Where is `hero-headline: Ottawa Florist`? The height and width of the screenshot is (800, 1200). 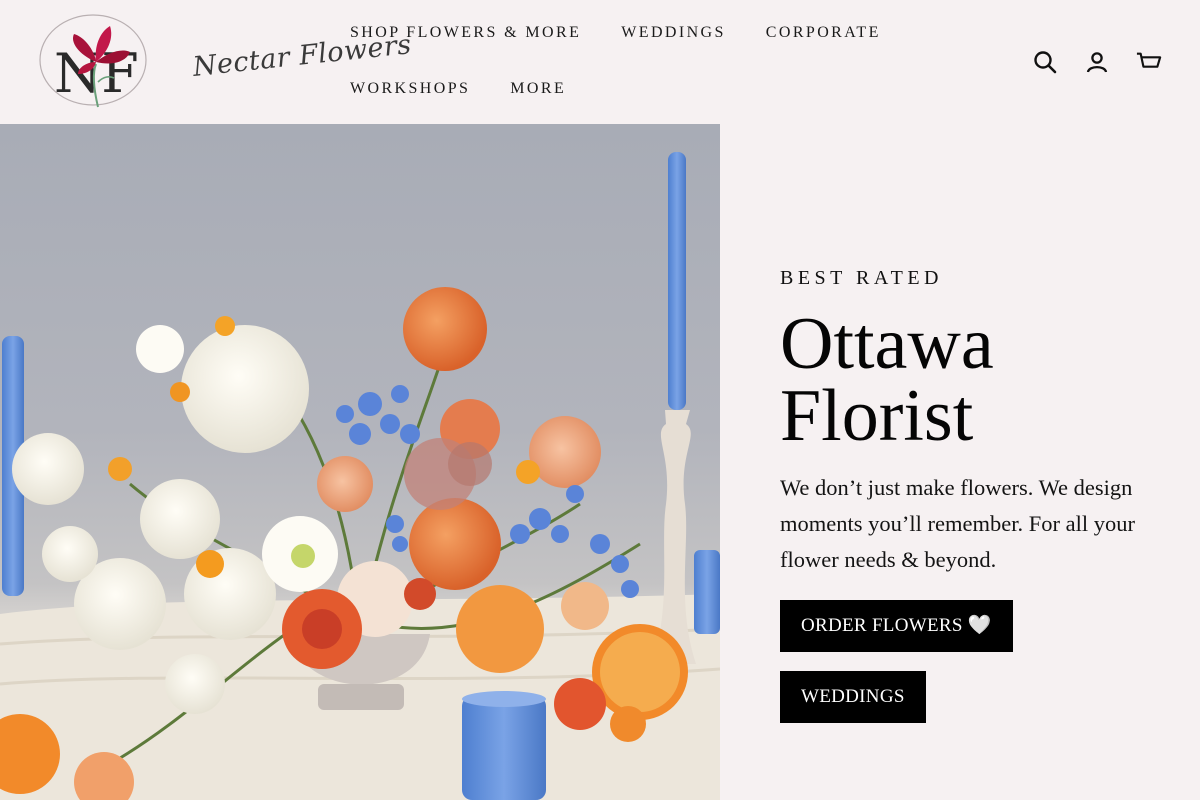 hero-headline: Ottawa Florist is located at coordinates (887, 380).